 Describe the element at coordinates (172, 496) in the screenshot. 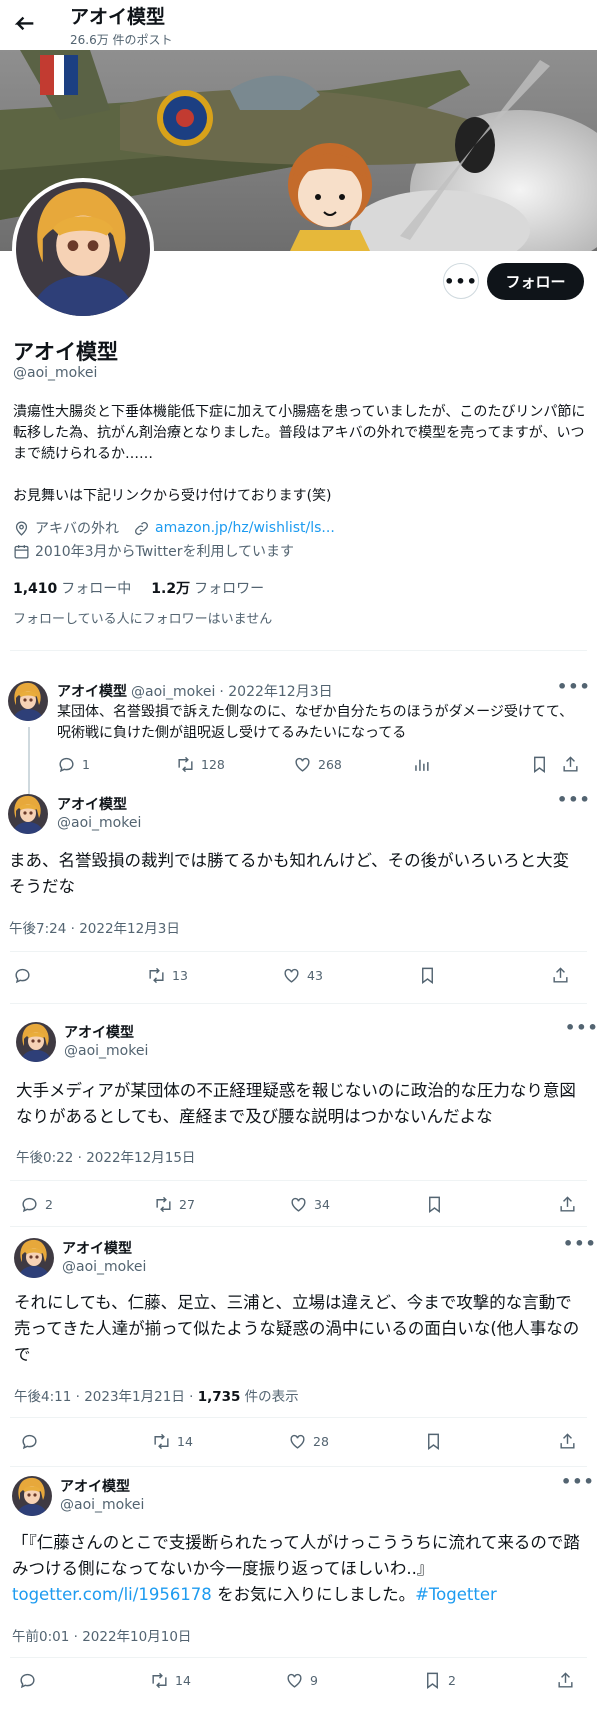

I see `bio-paragraph: お見舞いは下記リンクから受け付けております(笑)` at that location.